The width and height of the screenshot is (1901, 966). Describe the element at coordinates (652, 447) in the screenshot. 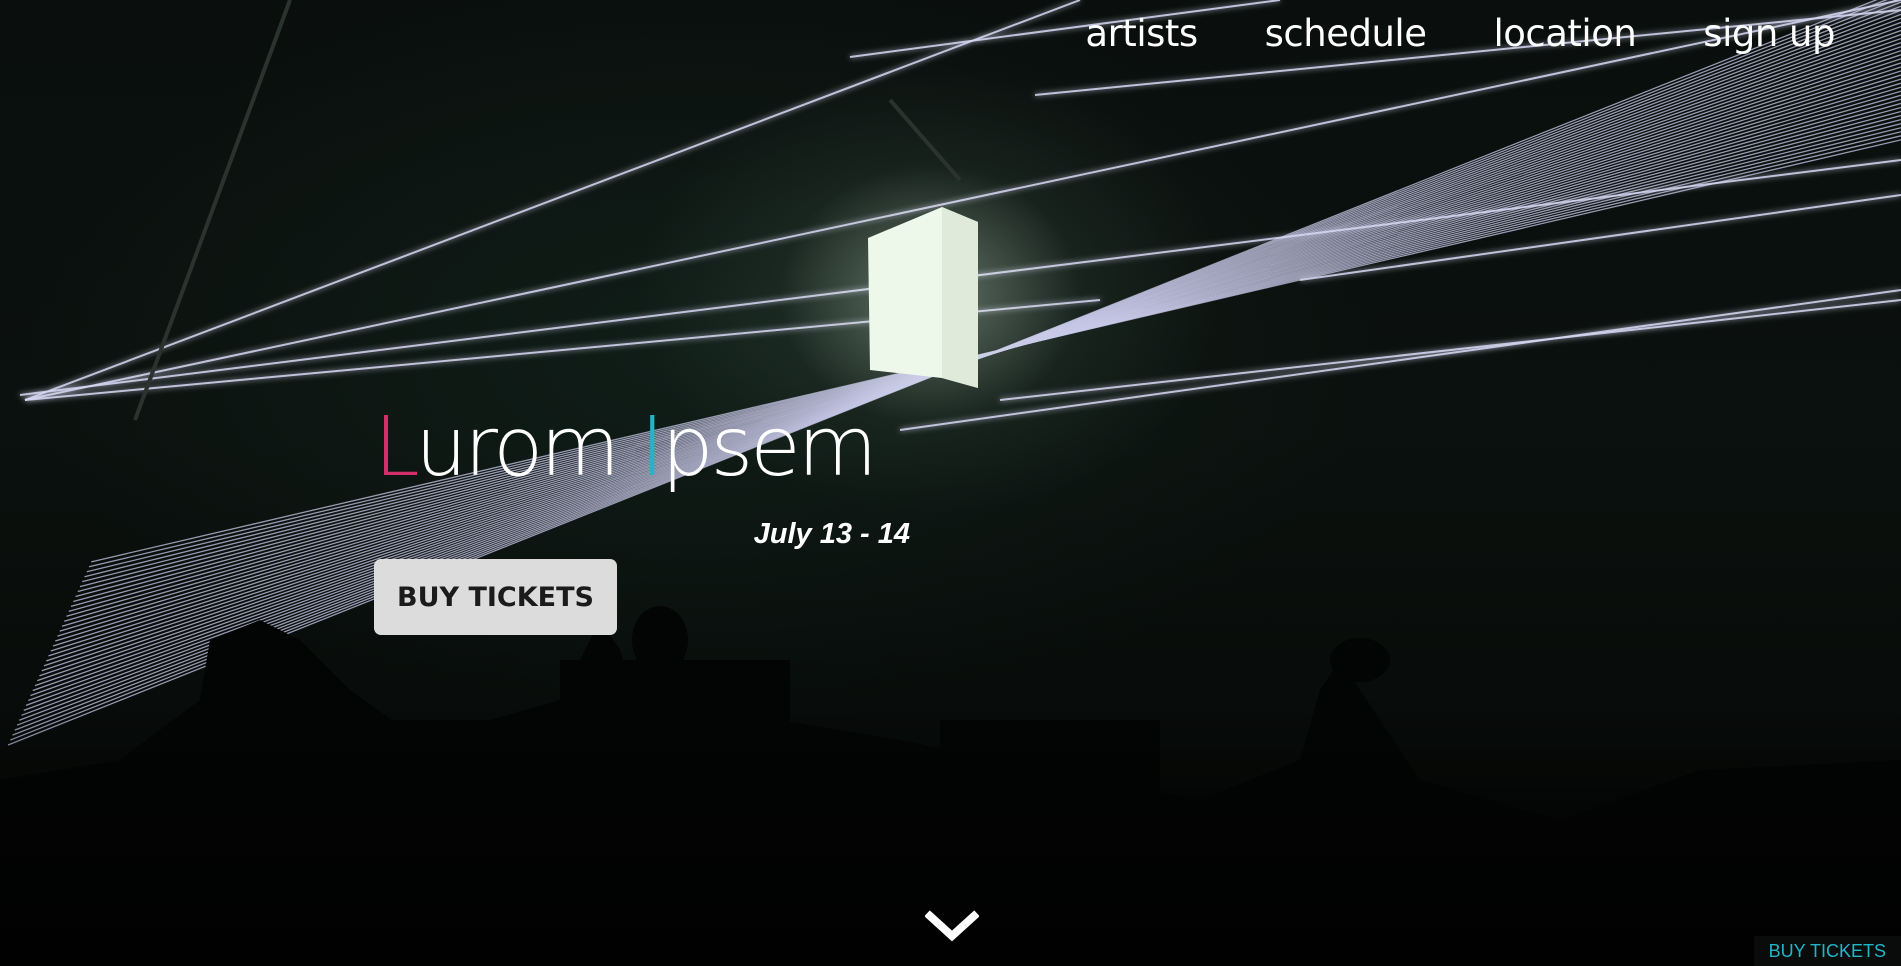

I see `title-accent-letter-i: I` at that location.